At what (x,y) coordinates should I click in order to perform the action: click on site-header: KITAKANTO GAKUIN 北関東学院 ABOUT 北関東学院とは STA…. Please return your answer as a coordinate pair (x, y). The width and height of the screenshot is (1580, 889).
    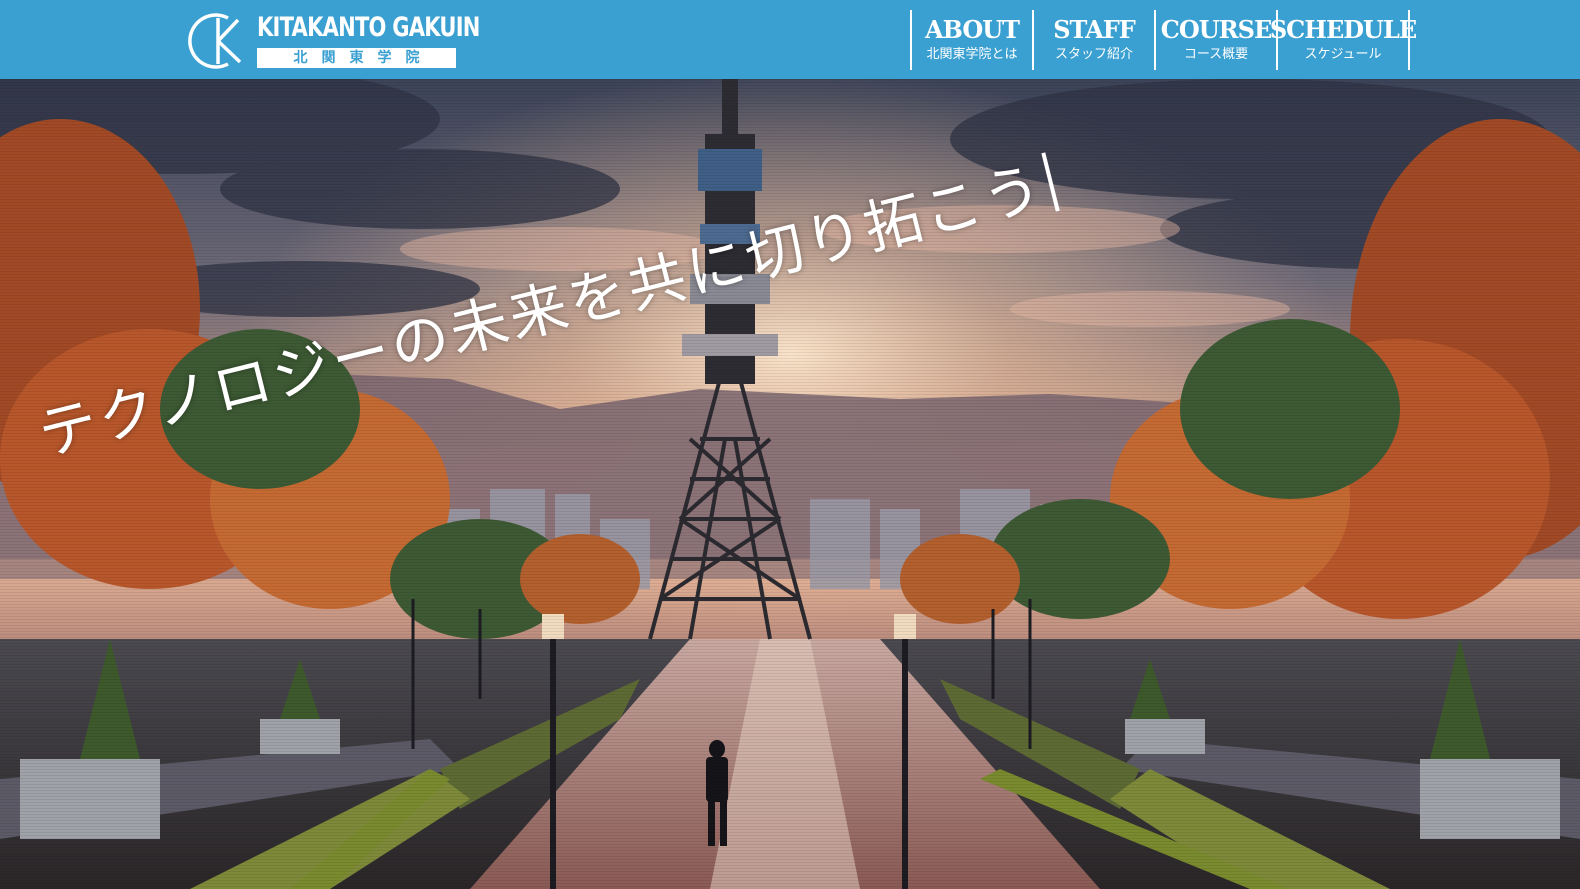
    Looking at the image, I should click on (790, 39).